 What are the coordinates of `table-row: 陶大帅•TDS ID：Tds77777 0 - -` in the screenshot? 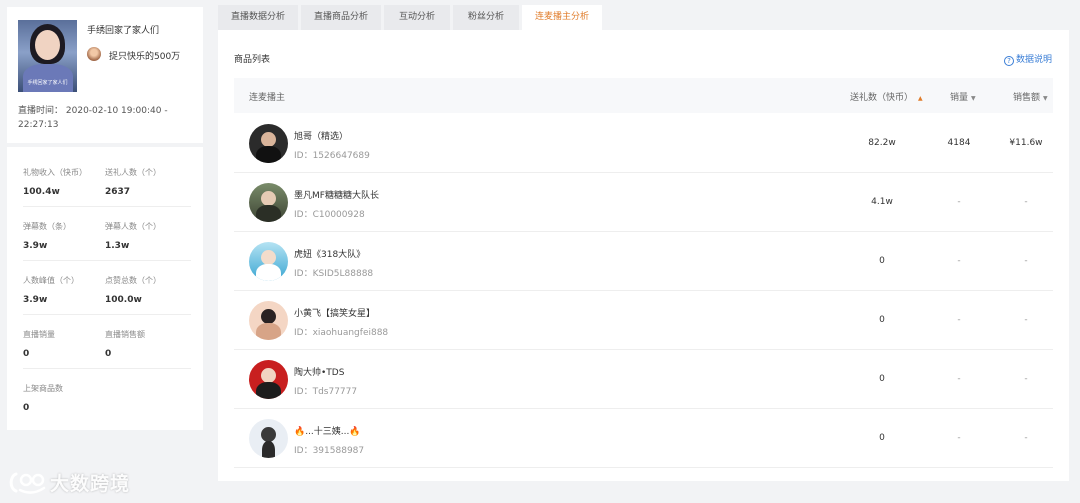 It's located at (643, 379).